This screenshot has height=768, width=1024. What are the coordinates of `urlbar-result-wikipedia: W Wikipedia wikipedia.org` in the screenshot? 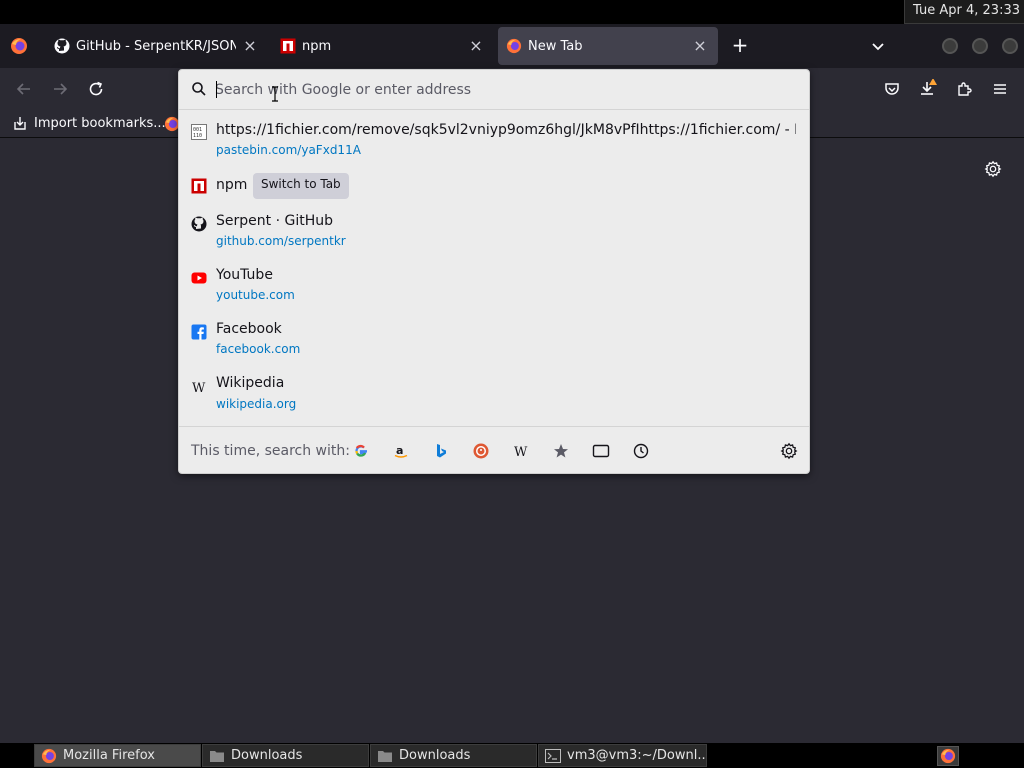 It's located at (494, 395).